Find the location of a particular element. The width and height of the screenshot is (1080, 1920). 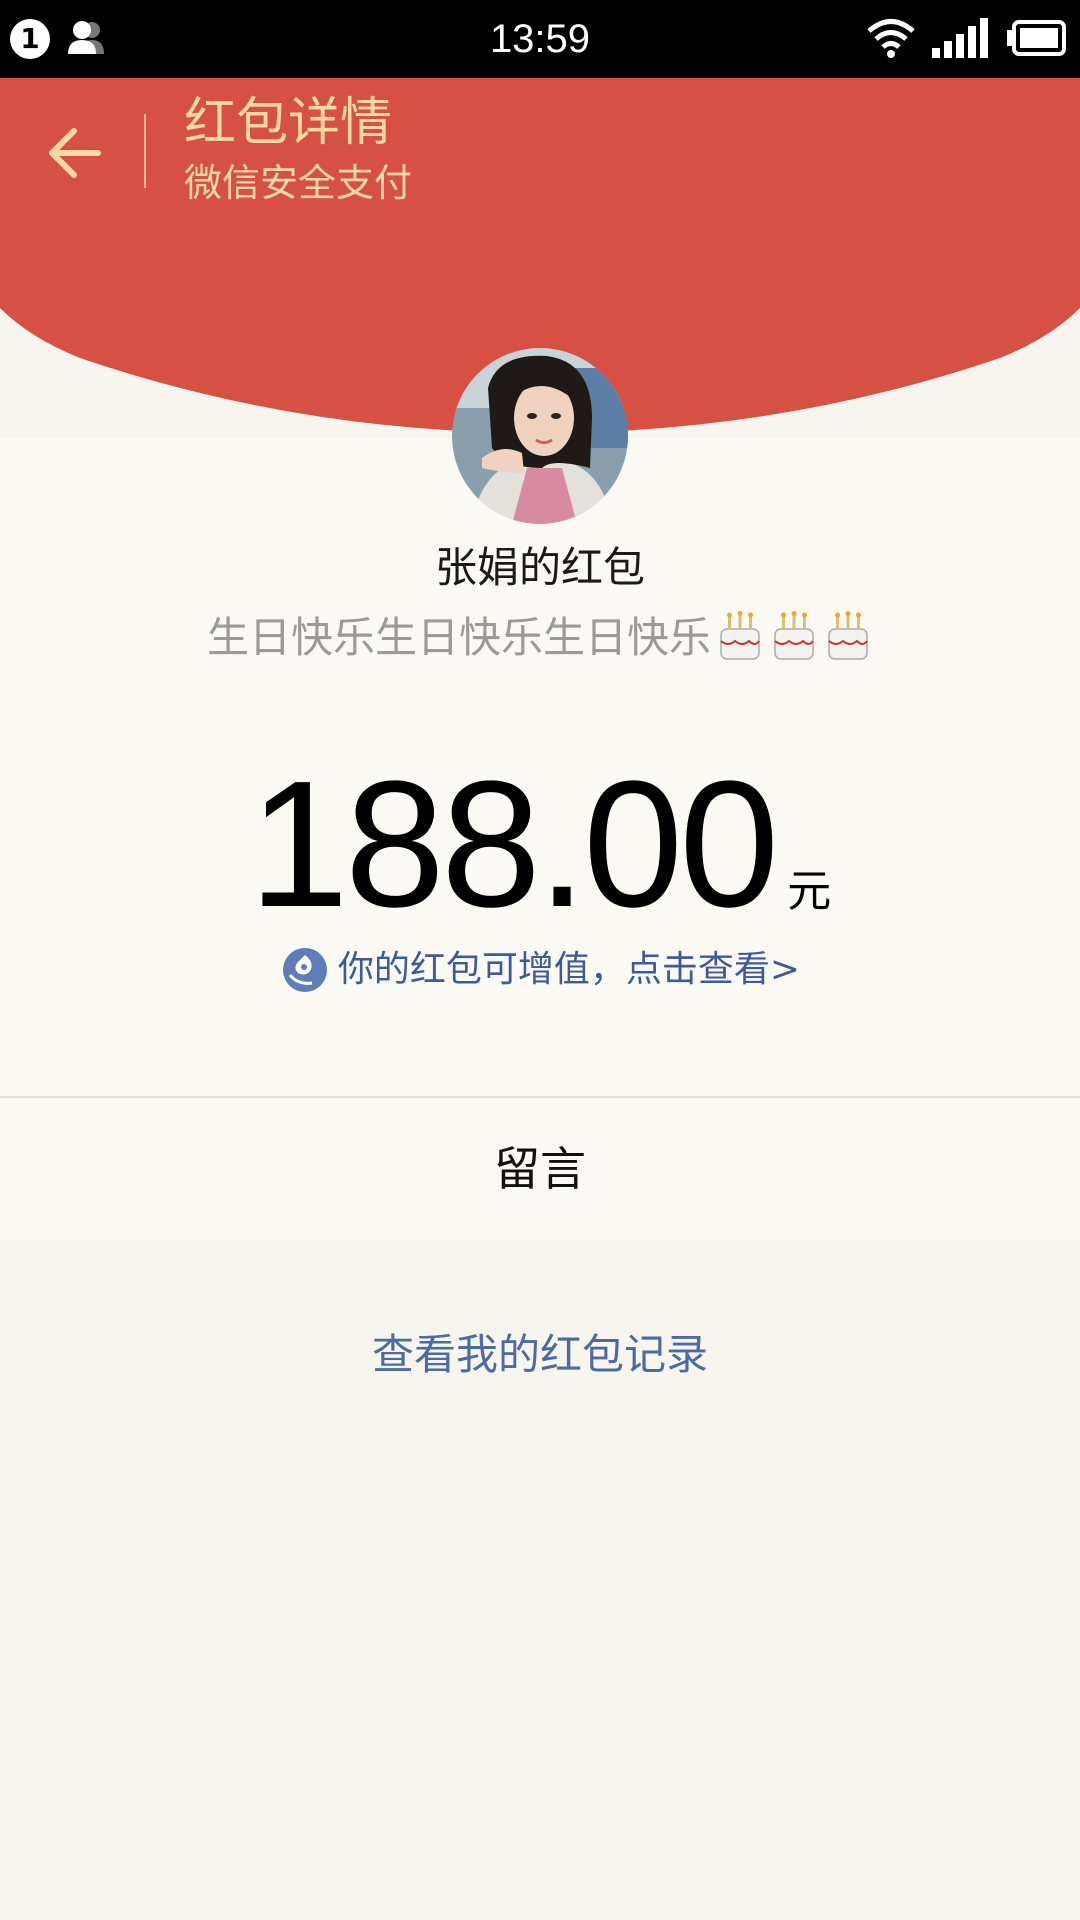

page-subtitle: 微信安全支付 is located at coordinates (298, 183).